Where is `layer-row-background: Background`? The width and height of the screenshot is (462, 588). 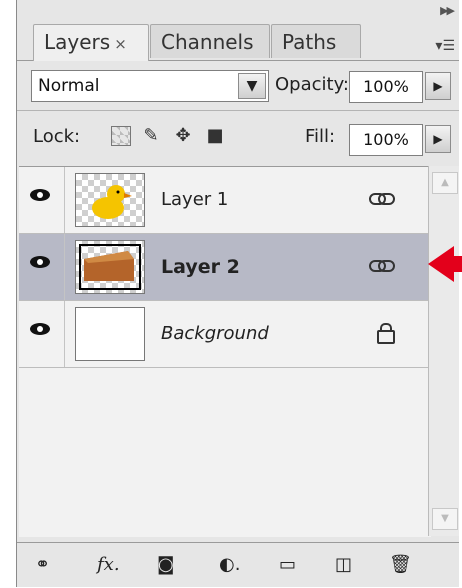
layer-row-background: Background is located at coordinates (225, 334).